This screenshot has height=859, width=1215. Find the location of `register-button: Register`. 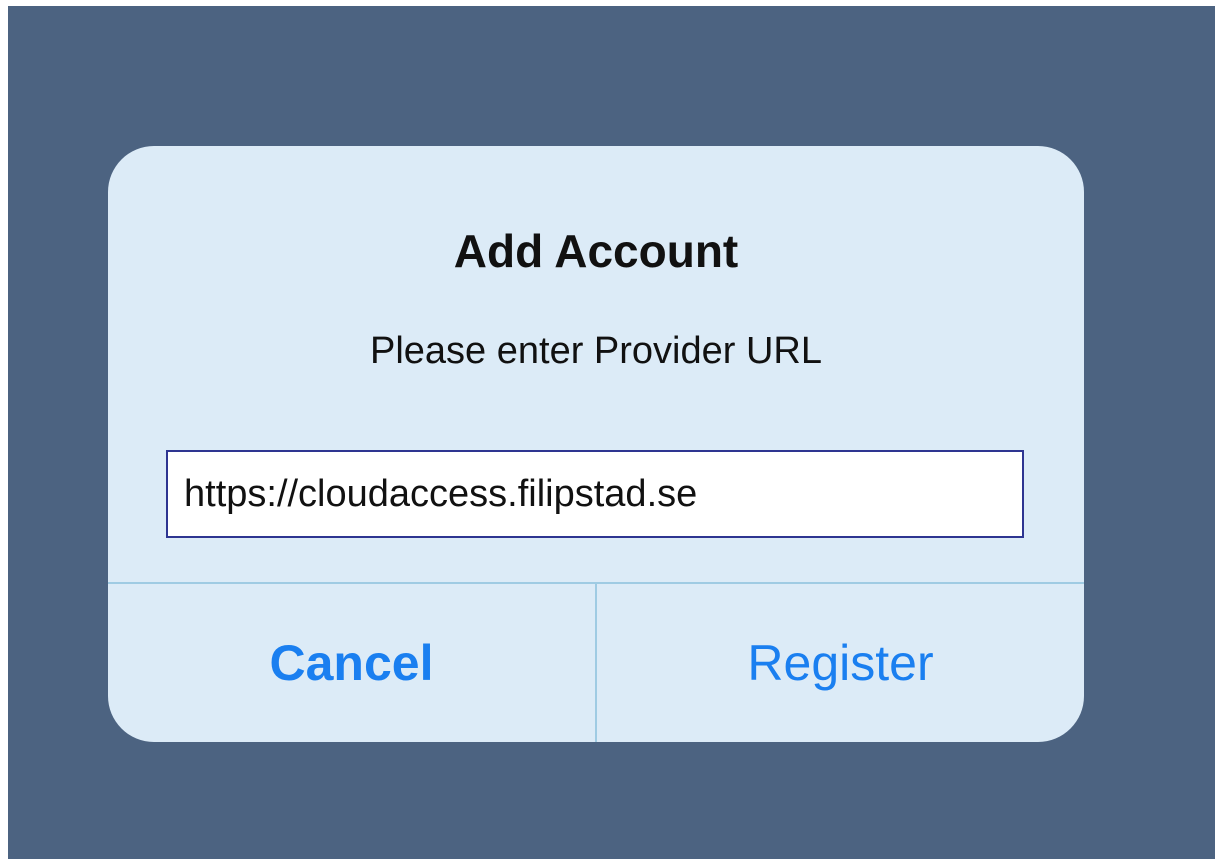

register-button: Register is located at coordinates (840, 663).